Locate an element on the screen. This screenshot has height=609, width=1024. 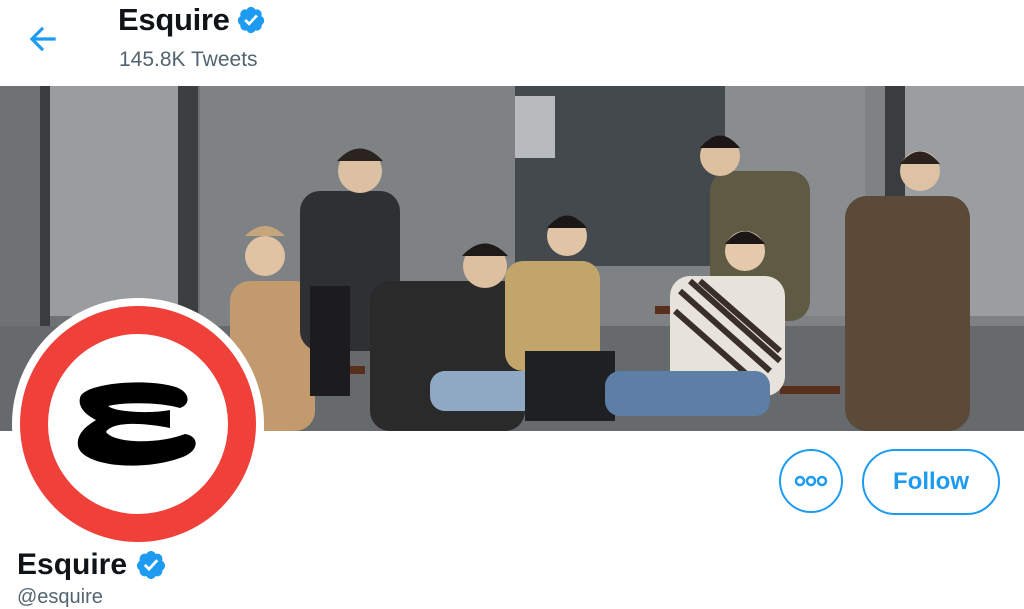
profile-header: Esquire 145.8K Tweets is located at coordinates (512, 43).